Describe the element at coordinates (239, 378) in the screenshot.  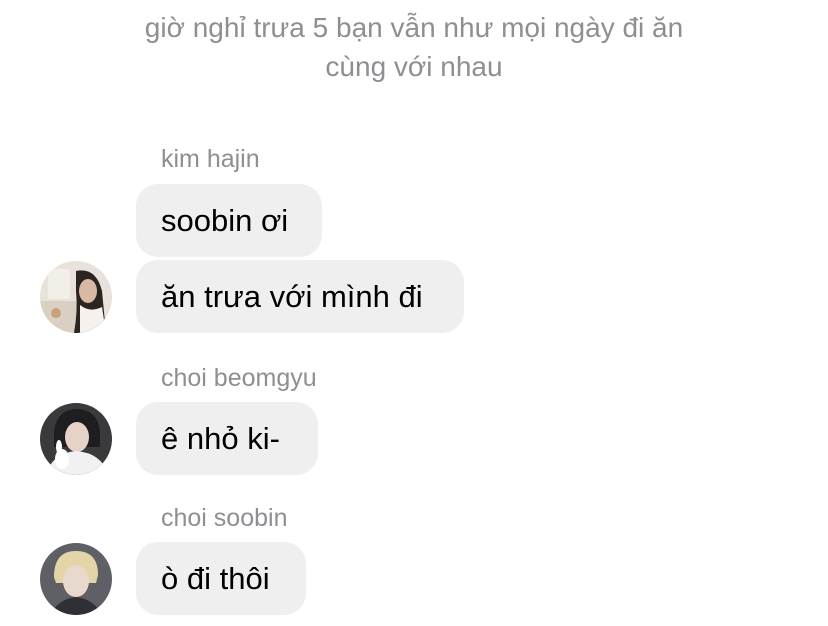
I see `sender-name-beomgyu: choi beomgyu` at that location.